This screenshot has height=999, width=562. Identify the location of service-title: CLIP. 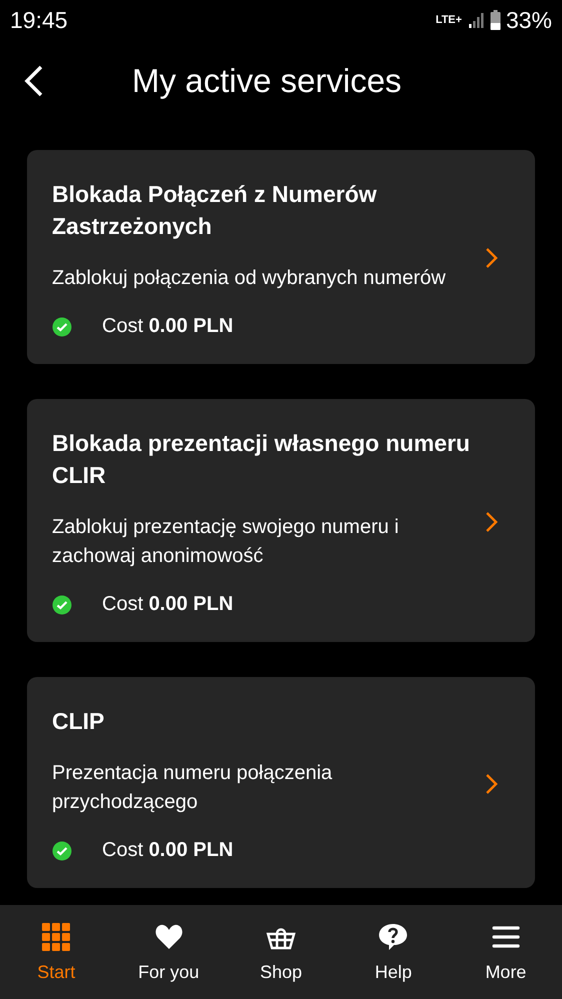
(79, 721).